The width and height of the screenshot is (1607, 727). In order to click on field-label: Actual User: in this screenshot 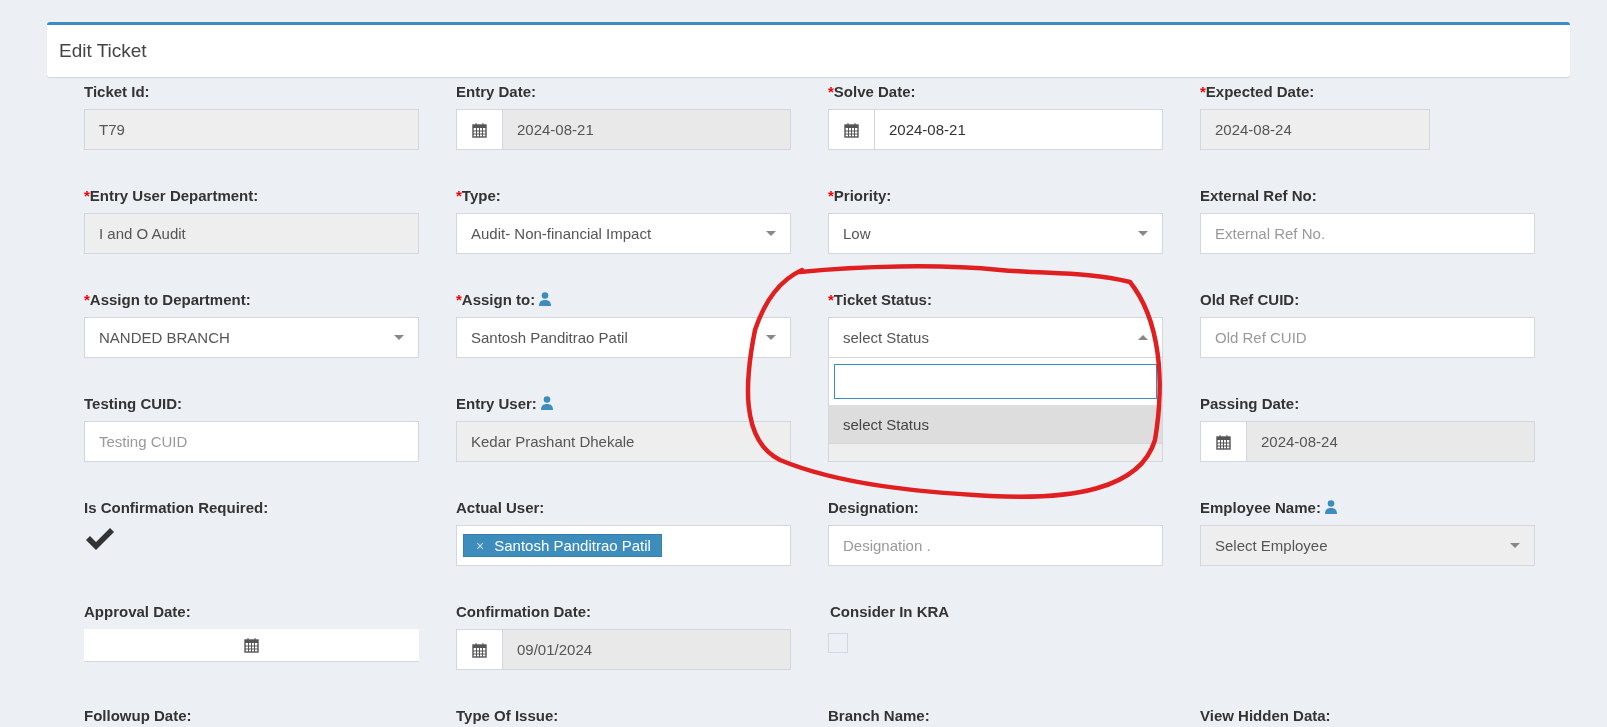, I will do `click(500, 507)`.